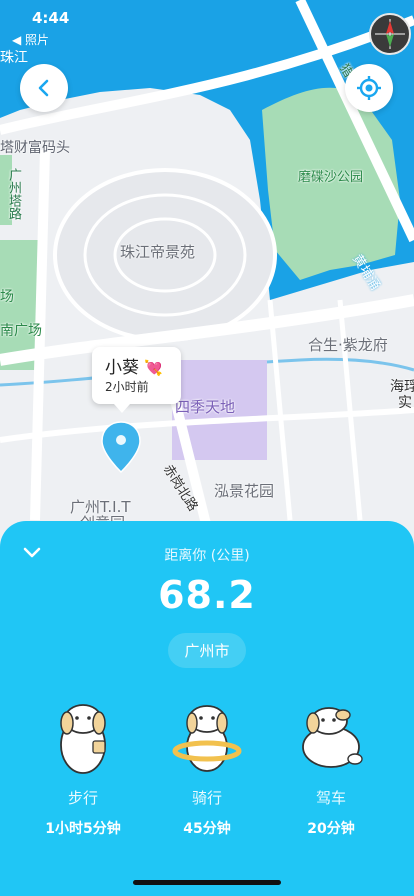 The width and height of the screenshot is (414, 896). What do you see at coordinates (206, 798) in the screenshot?
I see `mode-bike-label: 骑行` at bounding box center [206, 798].